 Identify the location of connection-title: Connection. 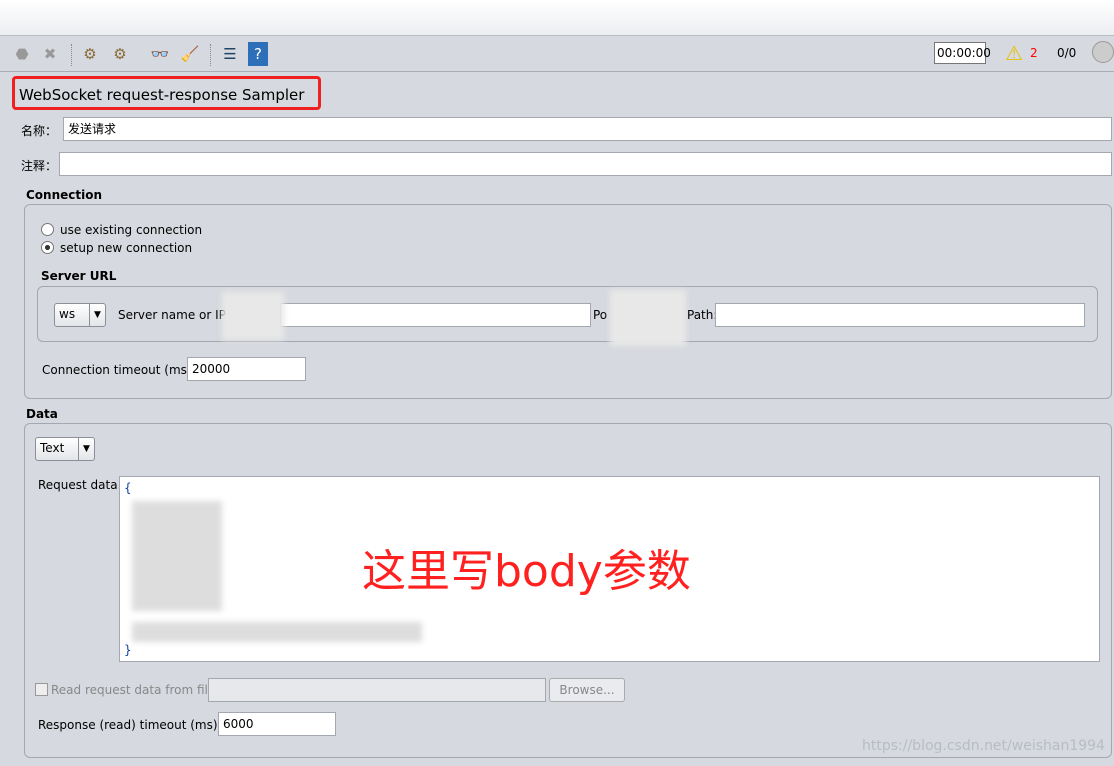
(64, 195).